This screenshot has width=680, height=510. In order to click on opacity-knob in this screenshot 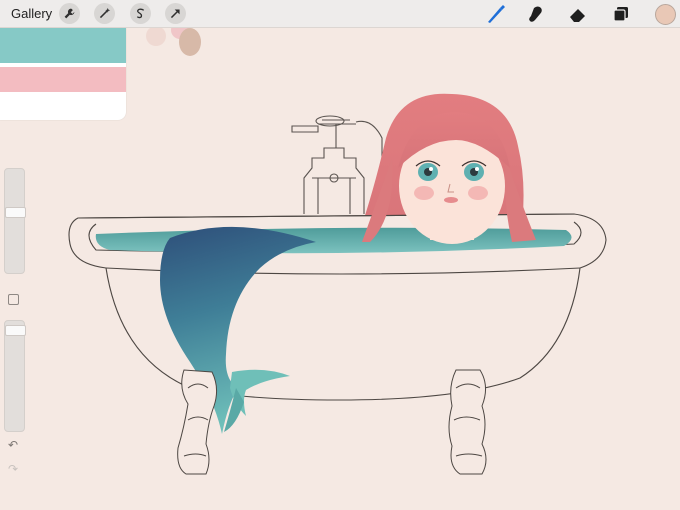, I will do `click(15, 330)`.